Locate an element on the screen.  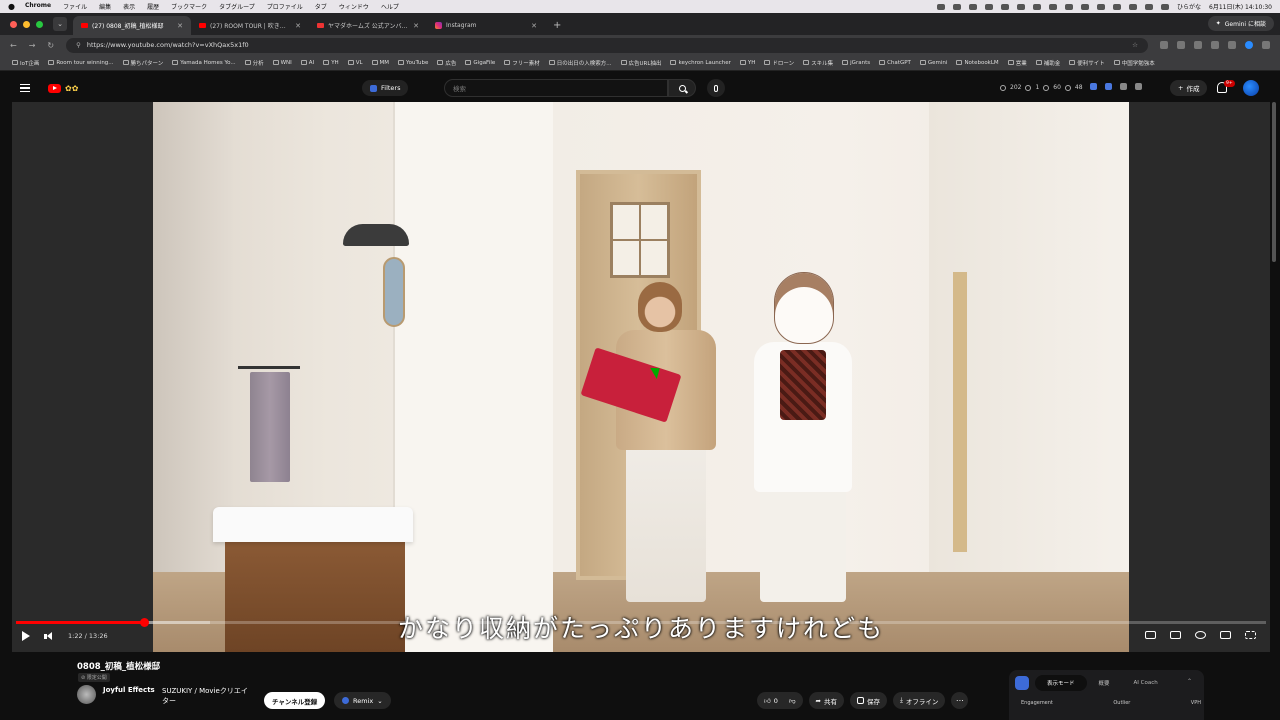
bookmark-item: GigaFile is located at coordinates (480, 63).